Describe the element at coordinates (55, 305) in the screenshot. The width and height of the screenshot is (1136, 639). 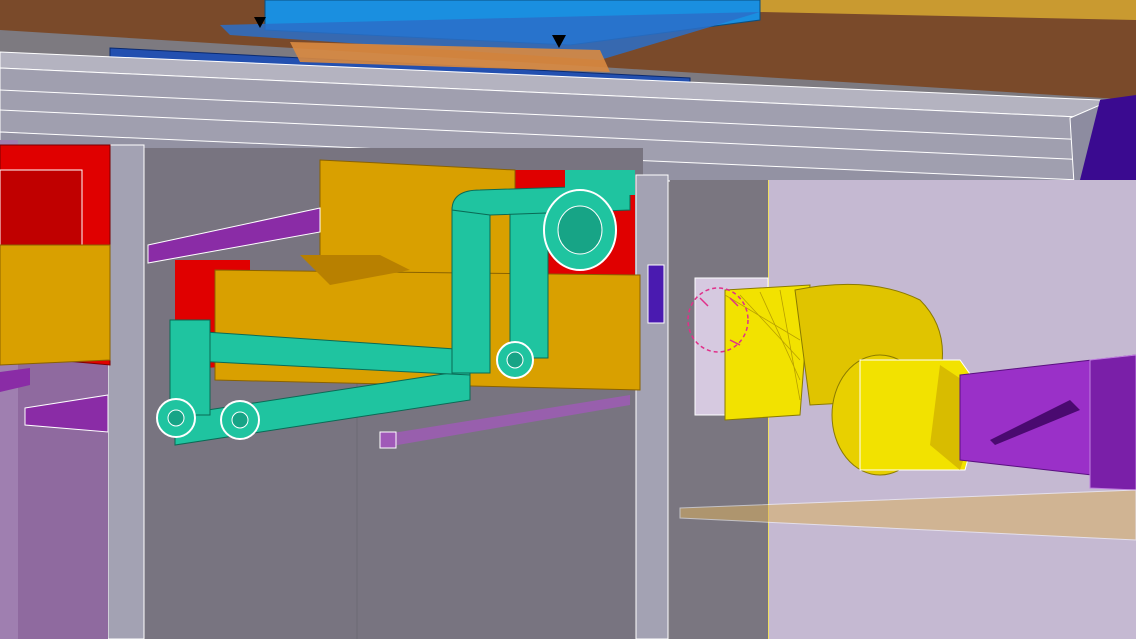
I see `mechanical-duct-orange` at that location.